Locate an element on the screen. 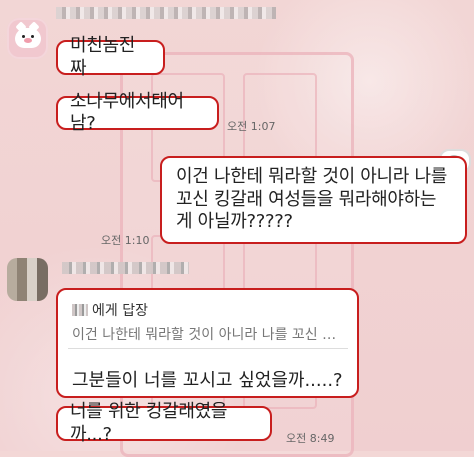  message-text: 미친놈진짜 is located at coordinates (103, 57).